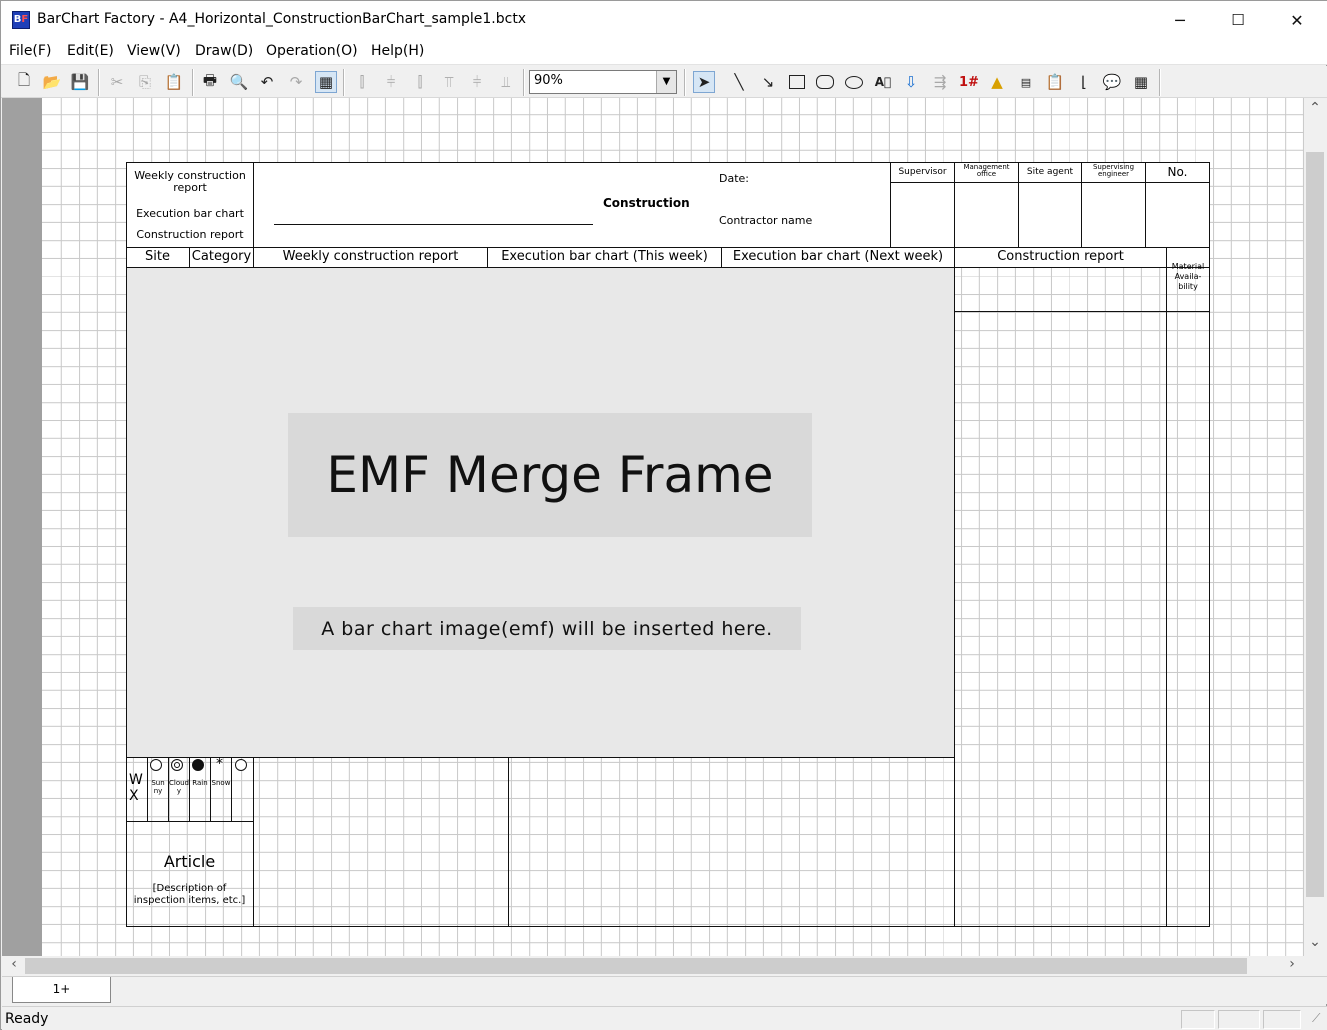  I want to click on material-availability-label: Material Availa- bility, so click(1188, 276).